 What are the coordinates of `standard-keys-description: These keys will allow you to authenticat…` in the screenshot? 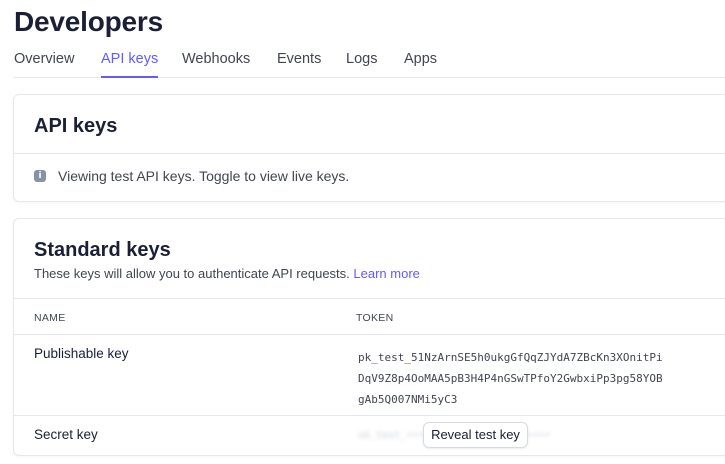 It's located at (227, 273).